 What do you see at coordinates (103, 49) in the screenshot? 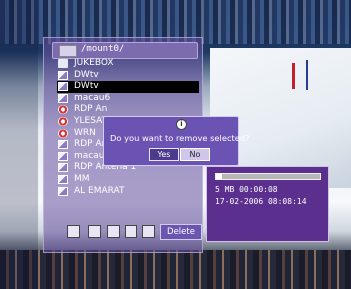
I see `path-text: /mount0/` at bounding box center [103, 49].